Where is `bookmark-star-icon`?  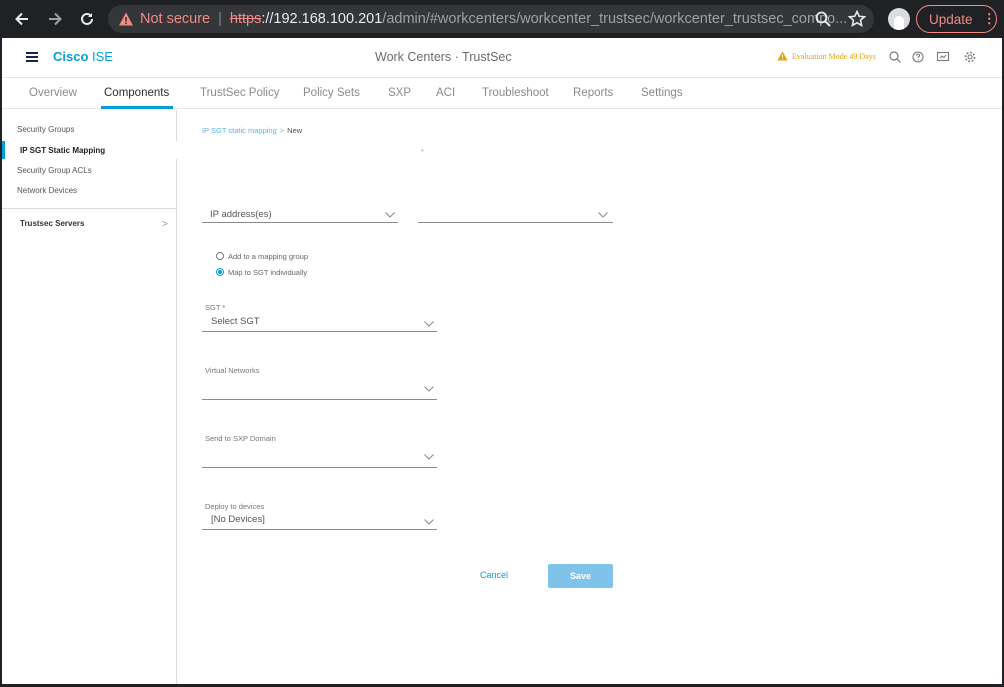
bookmark-star-icon is located at coordinates (857, 19).